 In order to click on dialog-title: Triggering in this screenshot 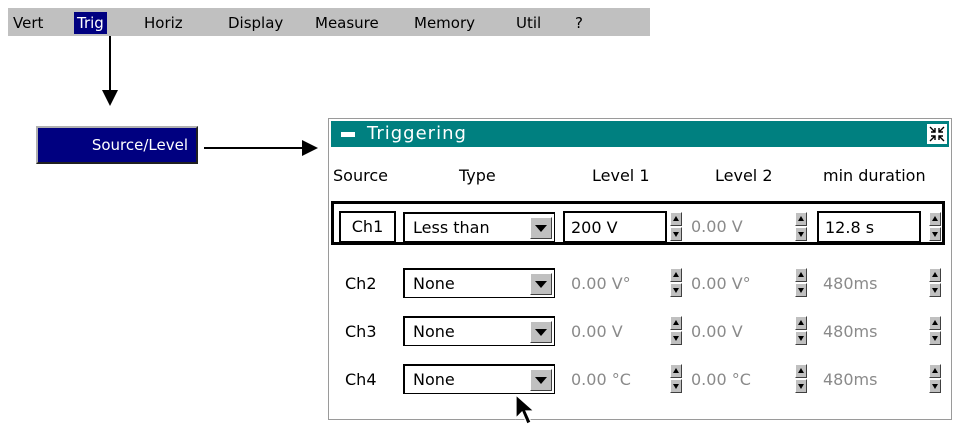, I will do `click(417, 133)`.